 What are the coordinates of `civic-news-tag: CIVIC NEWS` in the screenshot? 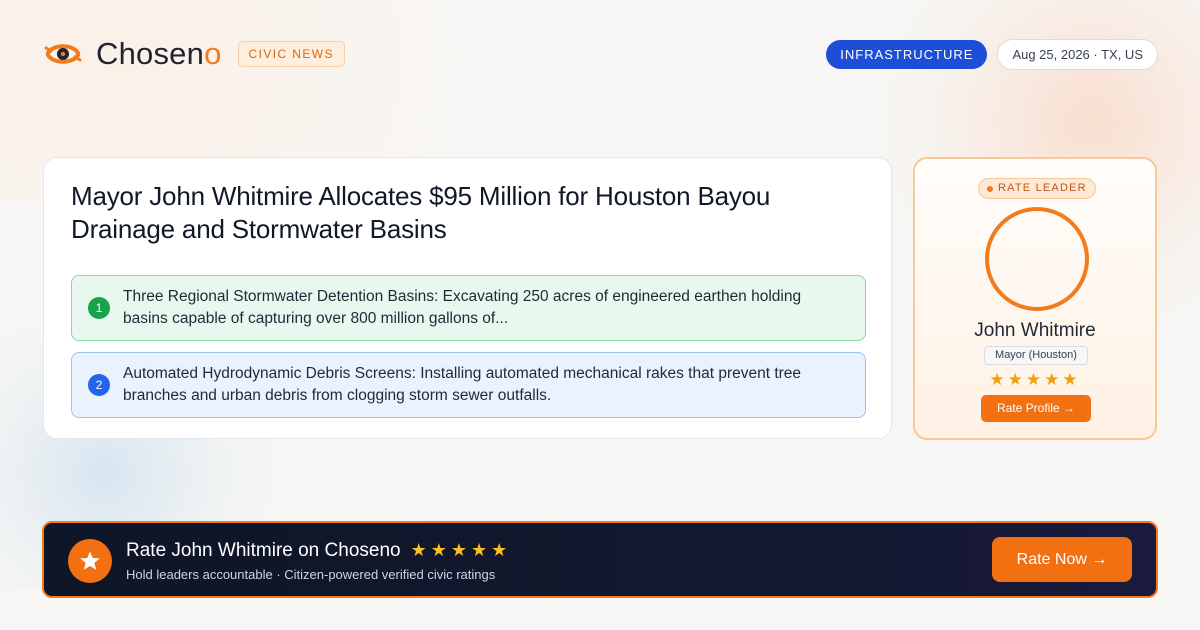 It's located at (291, 54).